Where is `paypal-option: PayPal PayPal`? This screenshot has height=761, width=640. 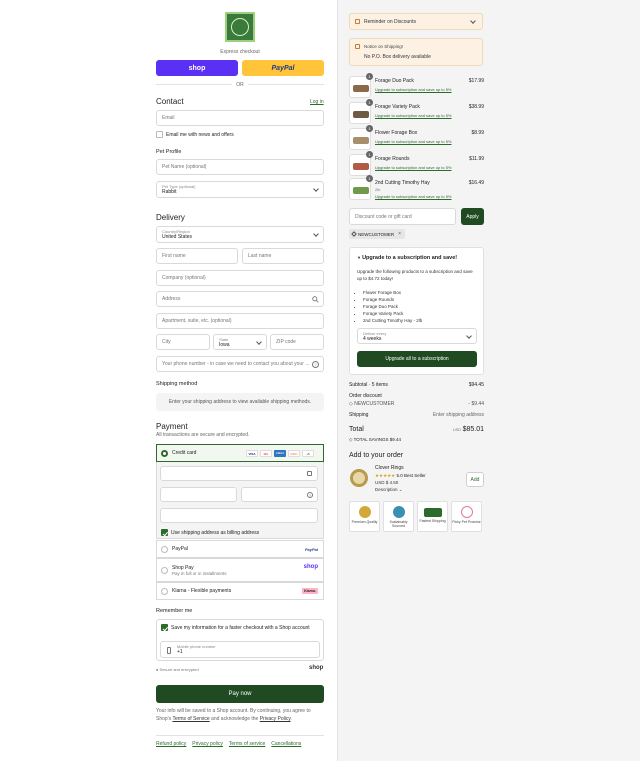
paypal-option: PayPal PayPal is located at coordinates (240, 549).